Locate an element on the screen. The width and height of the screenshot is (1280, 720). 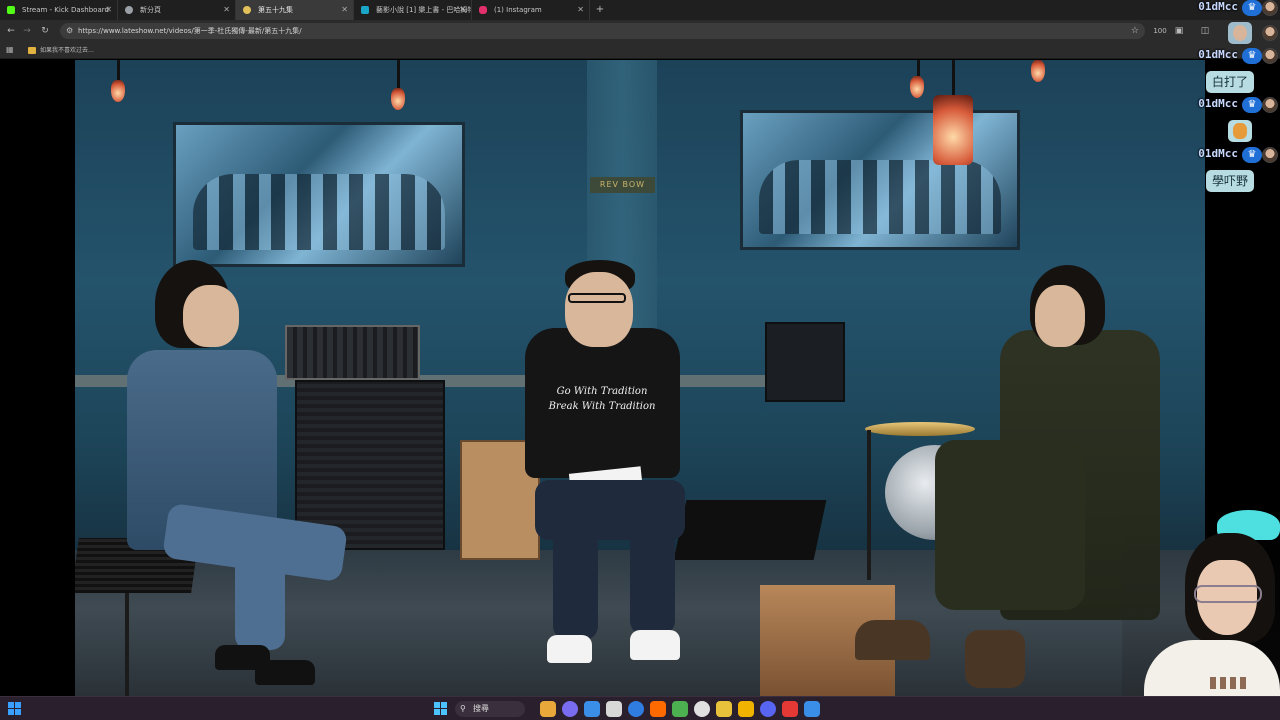
shirt-text-line1: Go With Tradition is located at coordinates (602, 391).